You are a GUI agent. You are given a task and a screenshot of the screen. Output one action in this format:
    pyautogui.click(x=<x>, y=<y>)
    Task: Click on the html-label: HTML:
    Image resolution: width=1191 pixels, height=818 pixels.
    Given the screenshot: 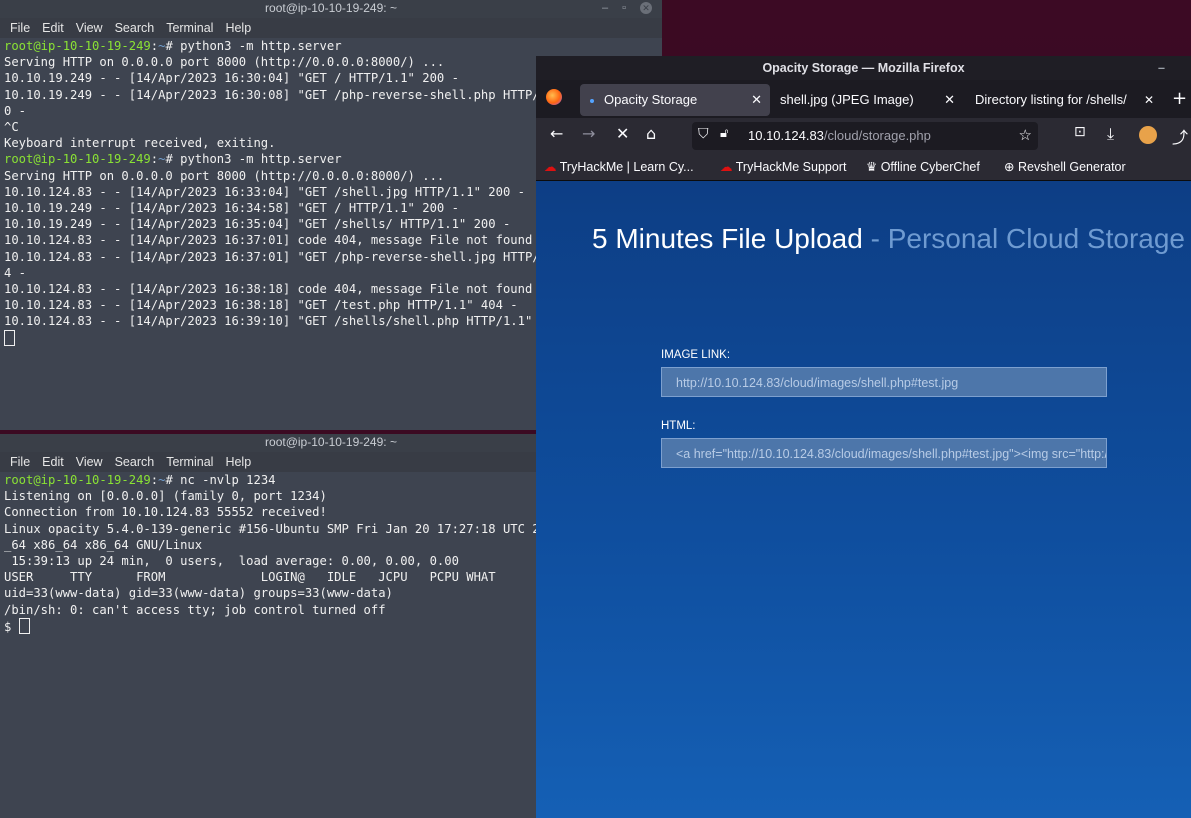 What is the action you would take?
    pyautogui.click(x=678, y=426)
    